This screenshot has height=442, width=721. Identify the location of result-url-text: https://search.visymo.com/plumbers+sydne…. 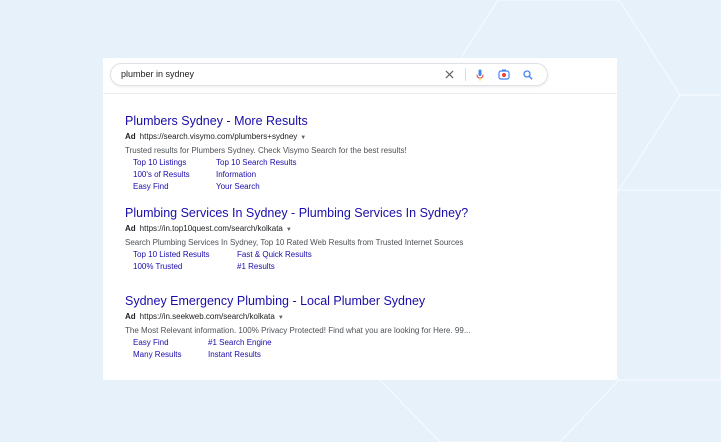
(219, 136).